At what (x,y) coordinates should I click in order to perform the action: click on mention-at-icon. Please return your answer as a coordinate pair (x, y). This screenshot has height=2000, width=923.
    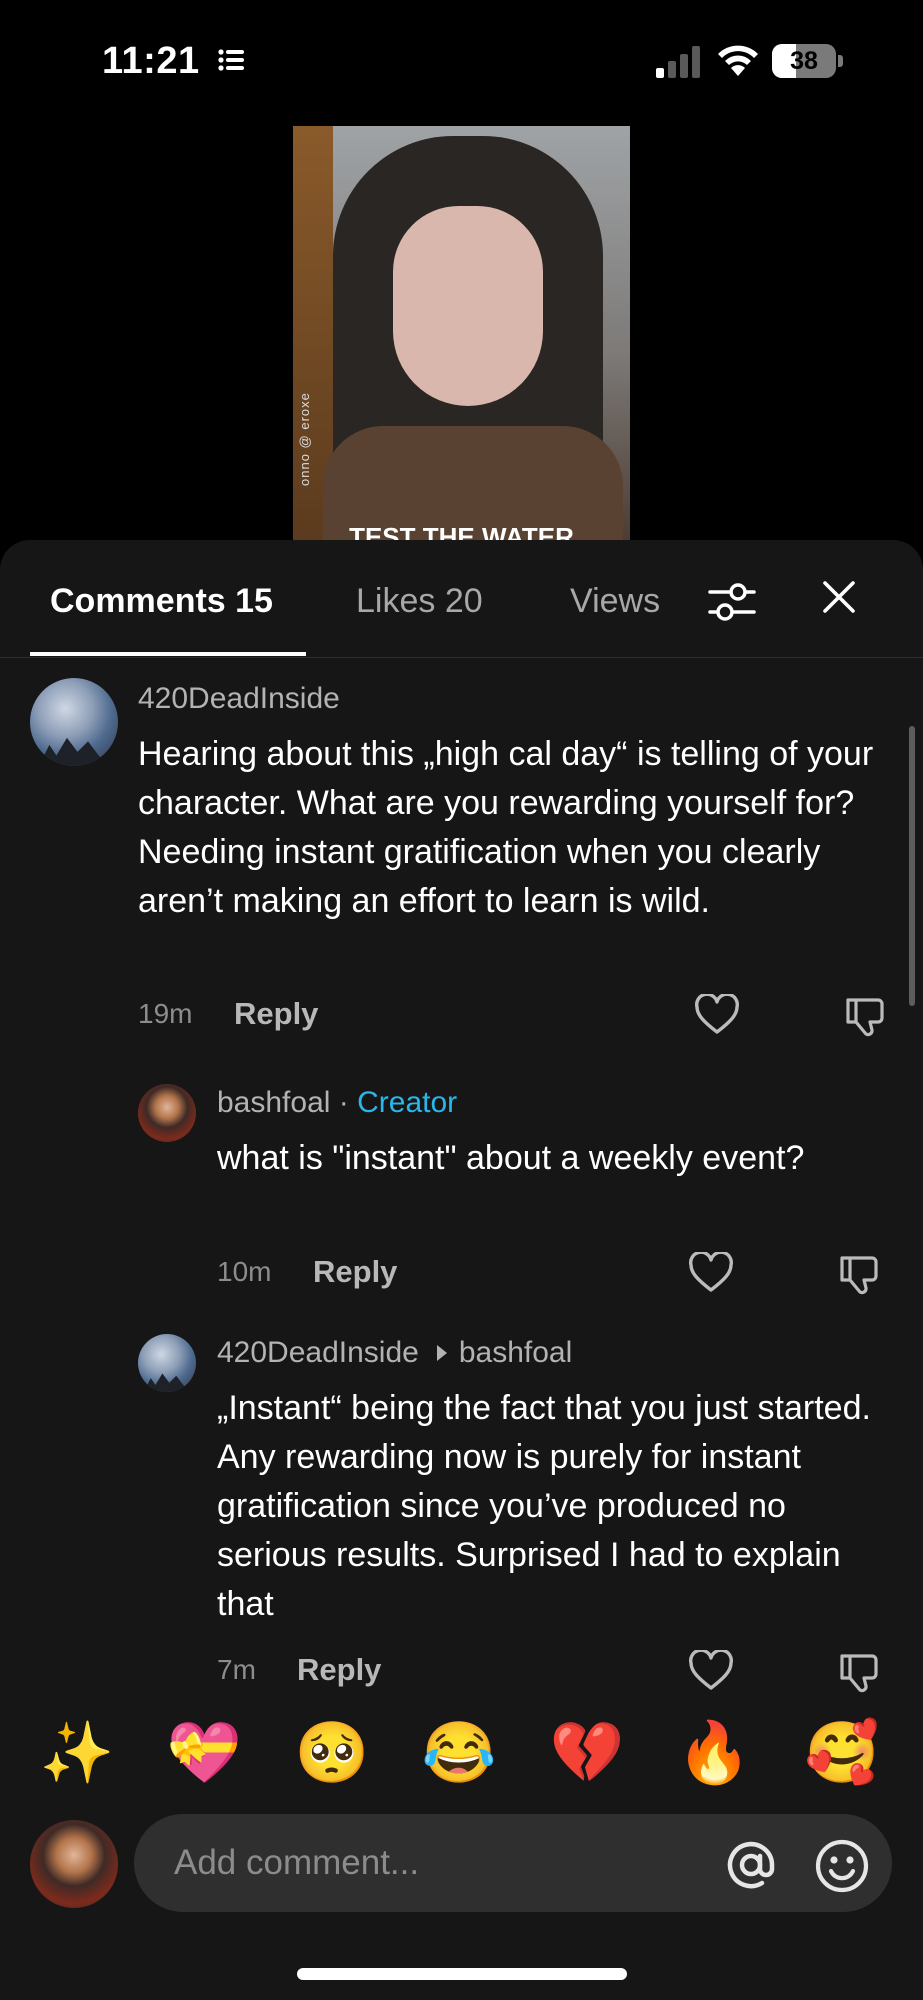
    Looking at the image, I should click on (751, 1865).